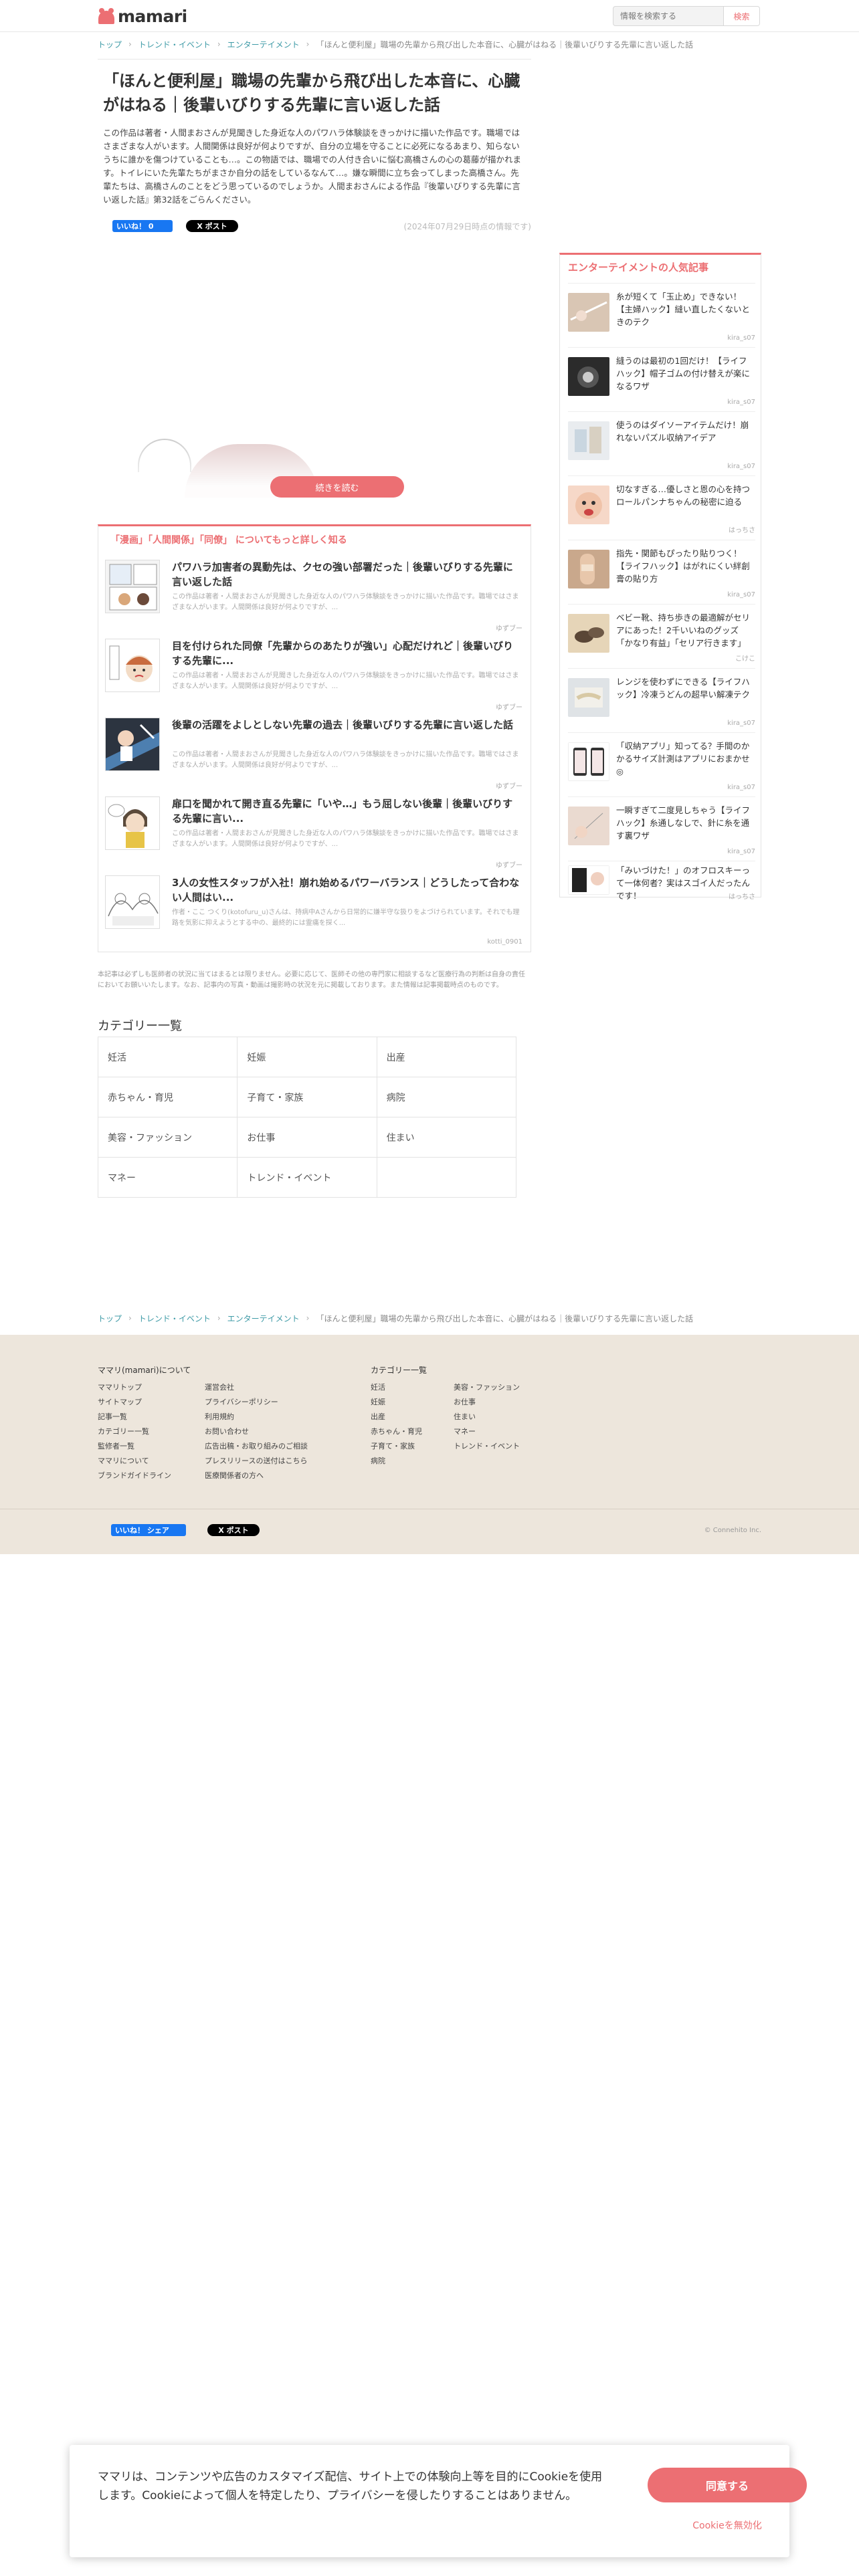  I want to click on footer-link: ブランドガイドライン, so click(134, 1476).